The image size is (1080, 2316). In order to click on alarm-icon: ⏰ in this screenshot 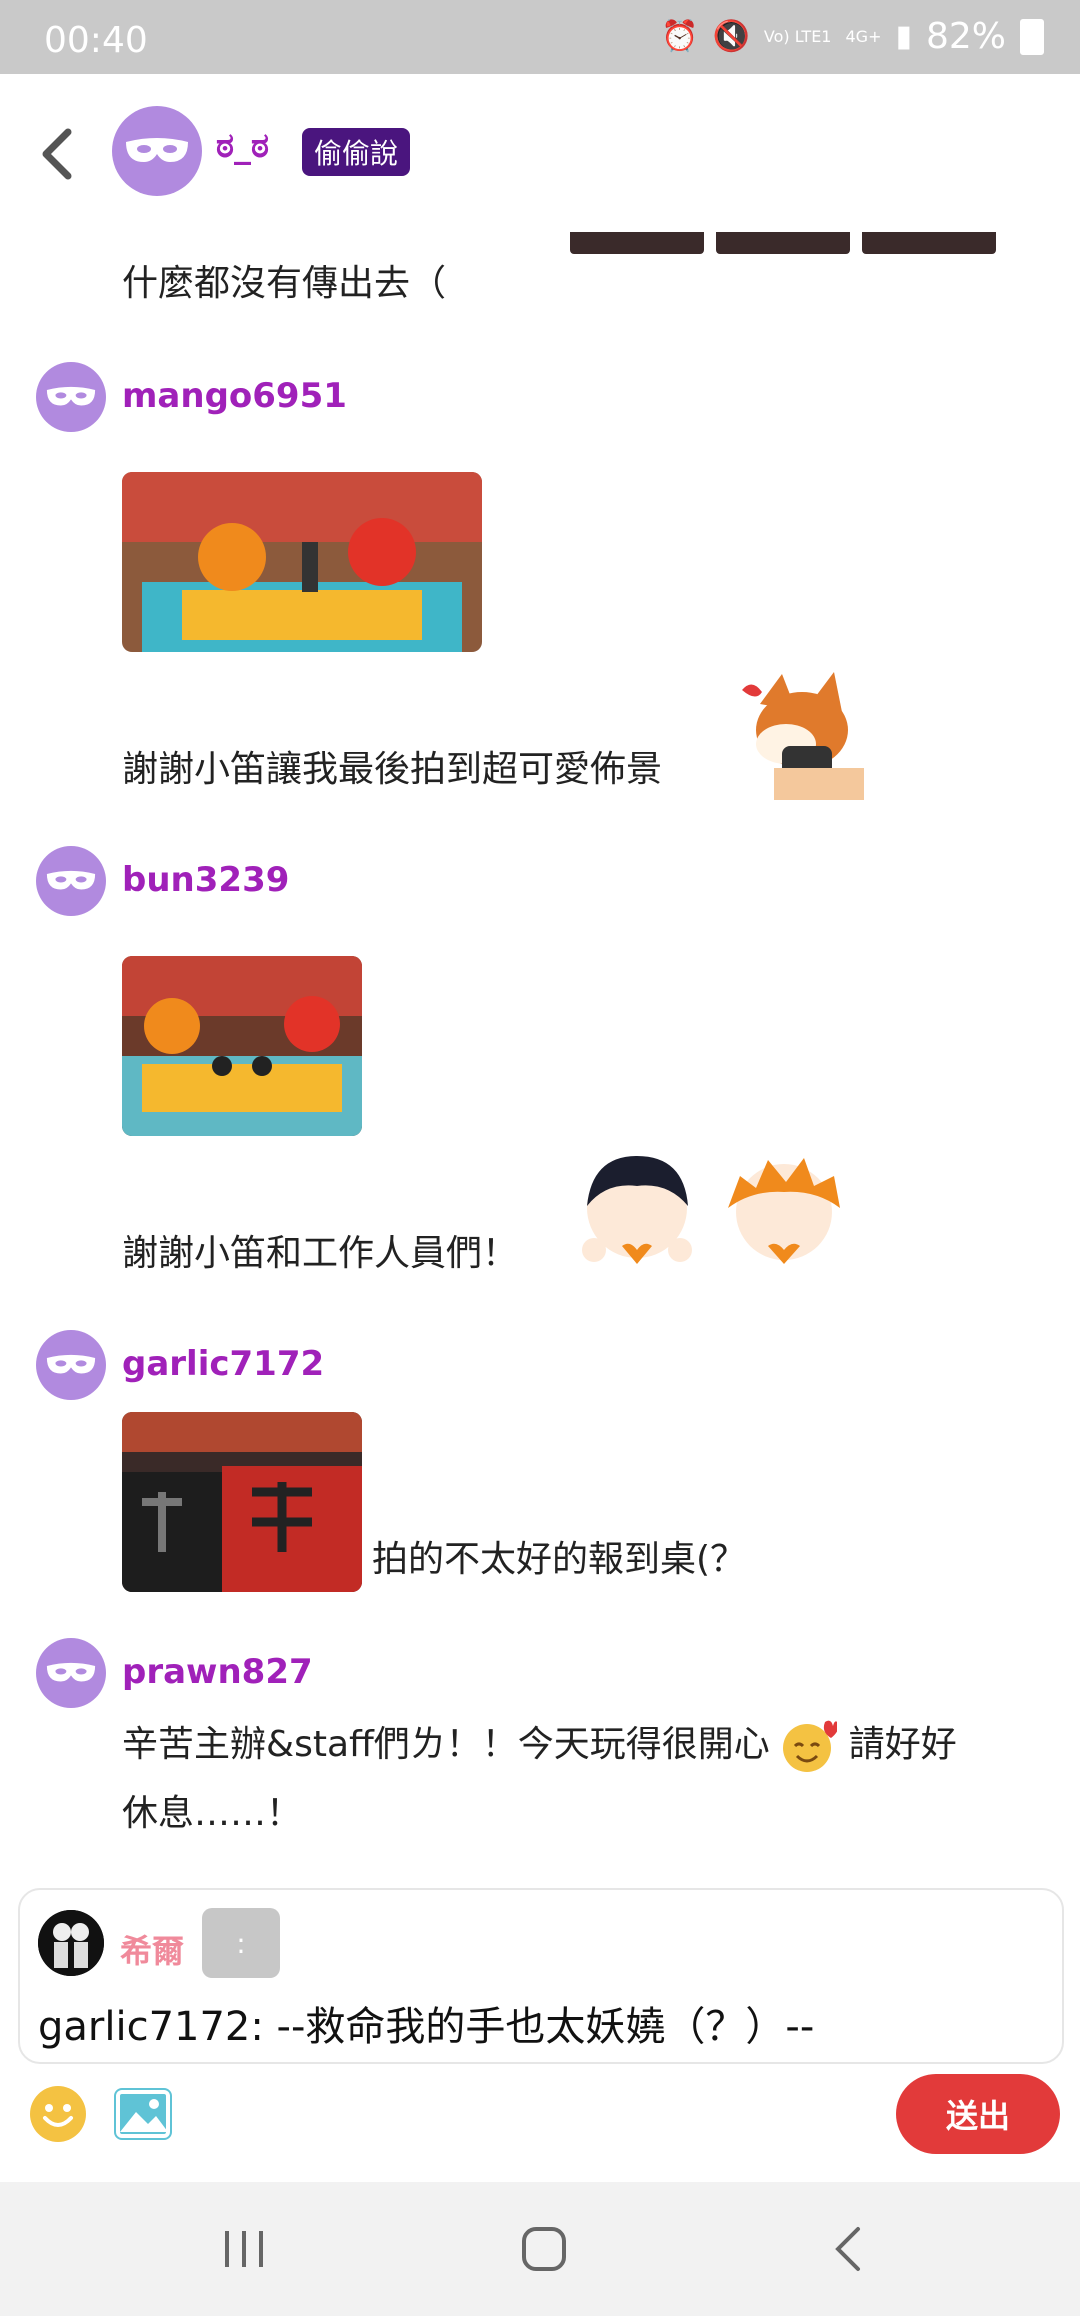, I will do `click(680, 36)`.